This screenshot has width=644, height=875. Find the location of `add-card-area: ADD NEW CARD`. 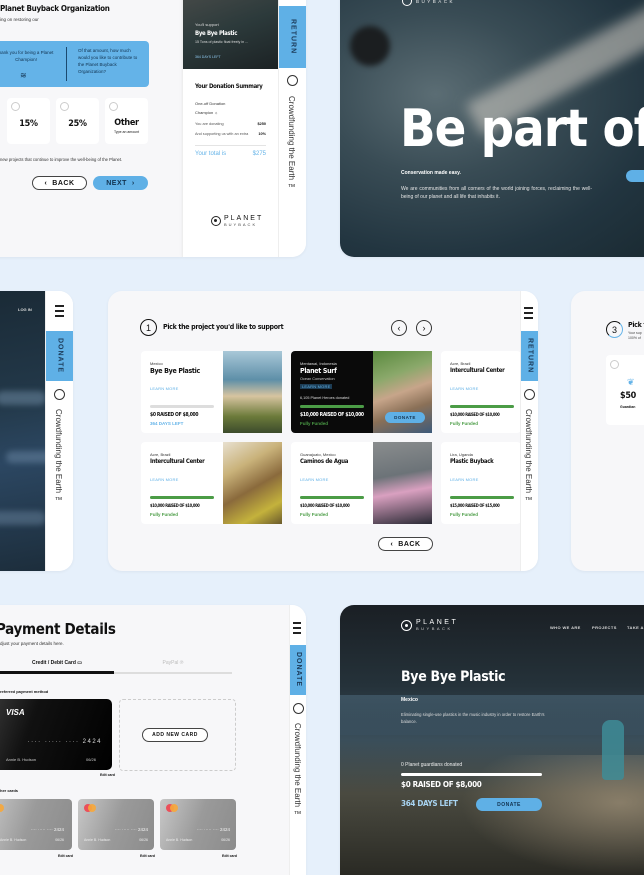

add-card-area: ADD NEW CARD is located at coordinates (177, 735).